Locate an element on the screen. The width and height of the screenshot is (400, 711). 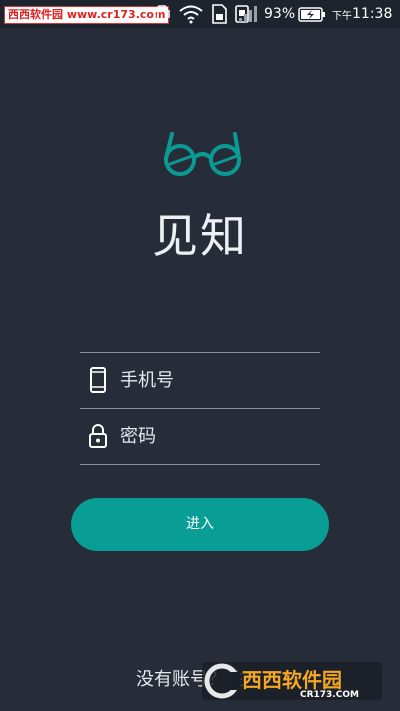
status-bar: 西西软件园 www.cr173.com 93% 下午 11:38 is located at coordinates (200, 14).